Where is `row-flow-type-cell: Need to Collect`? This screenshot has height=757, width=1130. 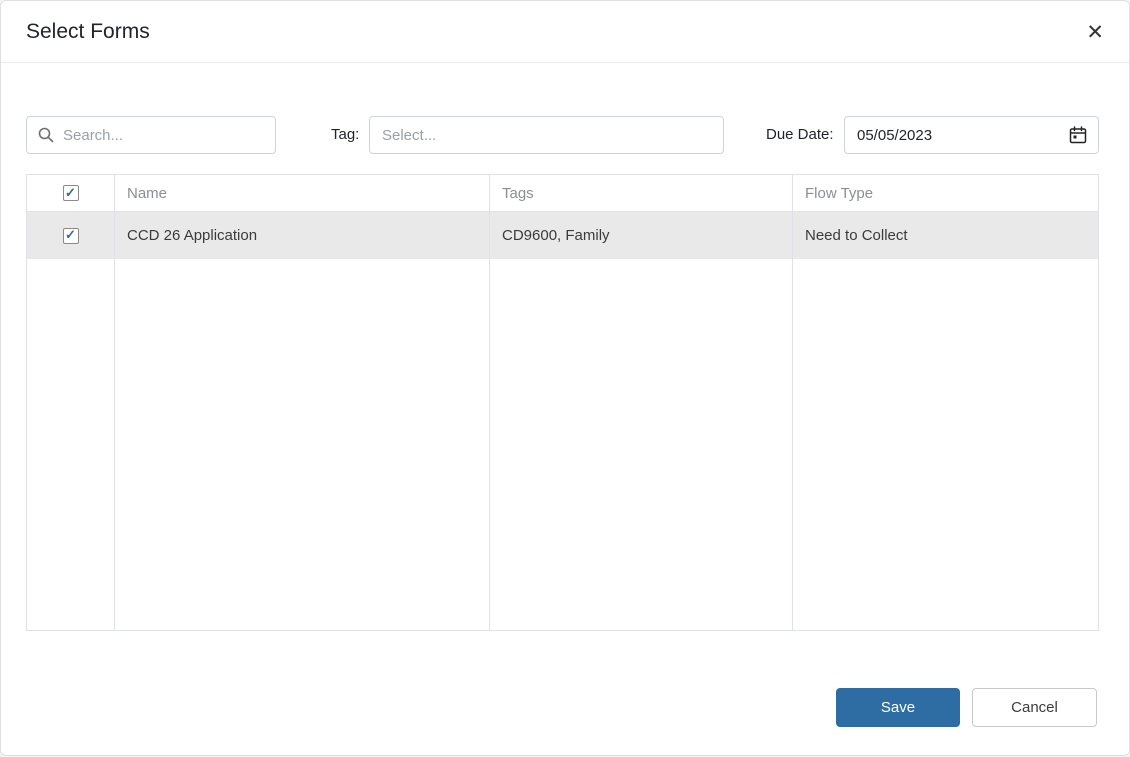
row-flow-type-cell: Need to Collect is located at coordinates (856, 235).